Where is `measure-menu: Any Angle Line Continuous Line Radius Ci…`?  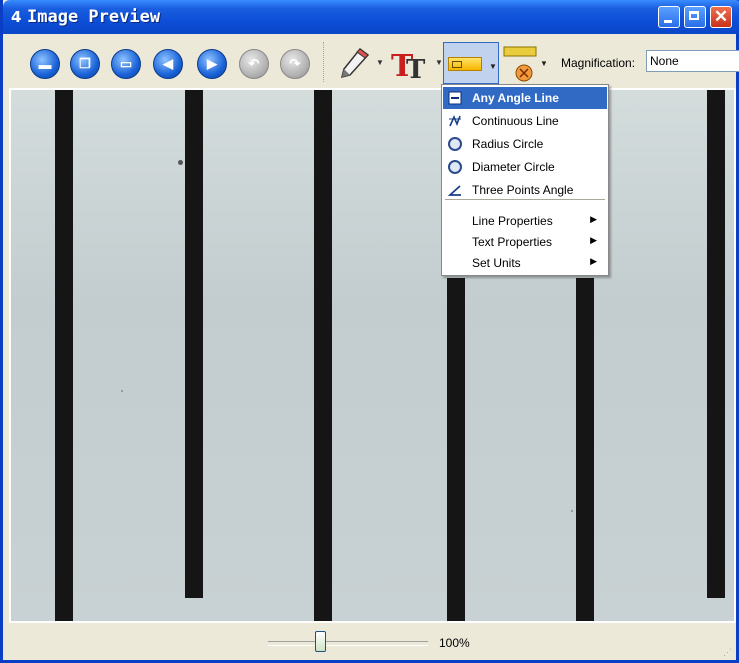 measure-menu: Any Angle Line Continuous Line Radius Ci… is located at coordinates (525, 180).